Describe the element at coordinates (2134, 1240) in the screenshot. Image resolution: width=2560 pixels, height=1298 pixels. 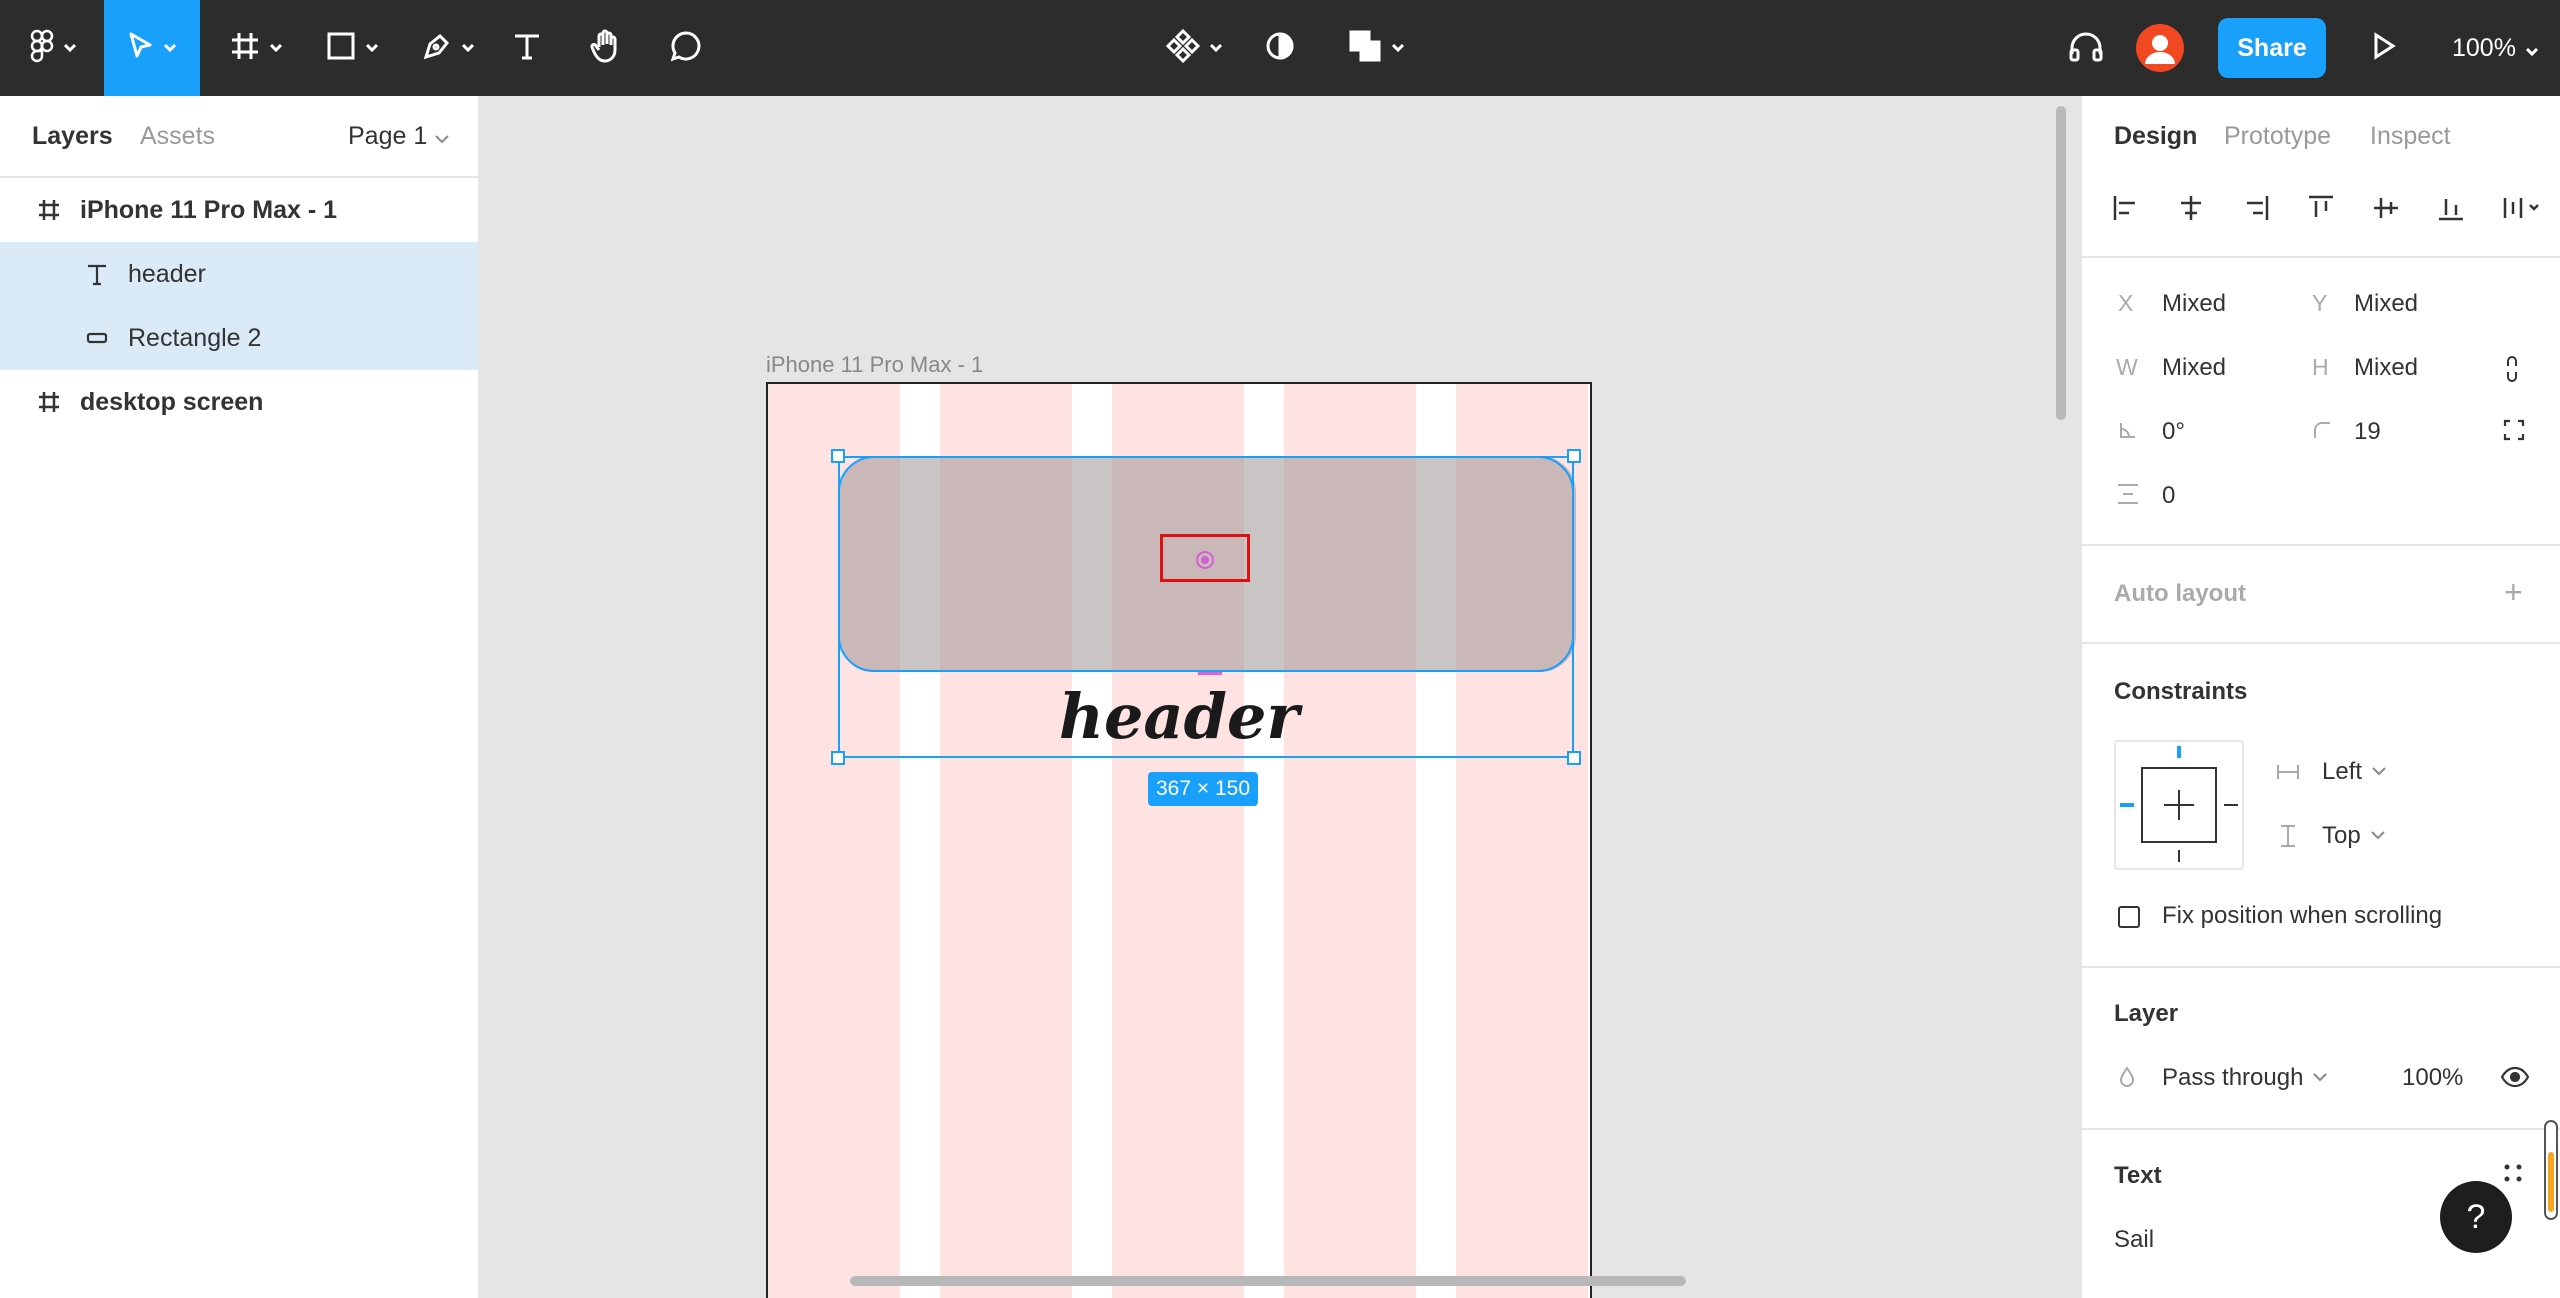
I see `font-family-select: Sail` at that location.